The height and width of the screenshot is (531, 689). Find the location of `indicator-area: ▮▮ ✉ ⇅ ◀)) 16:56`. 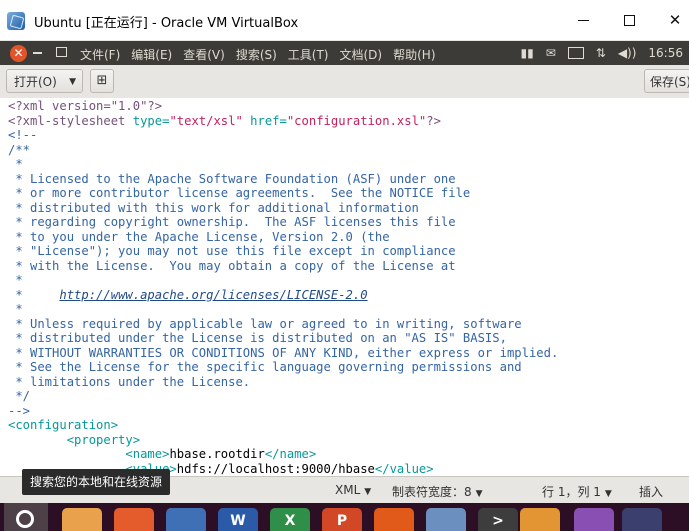

indicator-area: ▮▮ ✉ ⇅ ◀)) 16:56 is located at coordinates (604, 53).